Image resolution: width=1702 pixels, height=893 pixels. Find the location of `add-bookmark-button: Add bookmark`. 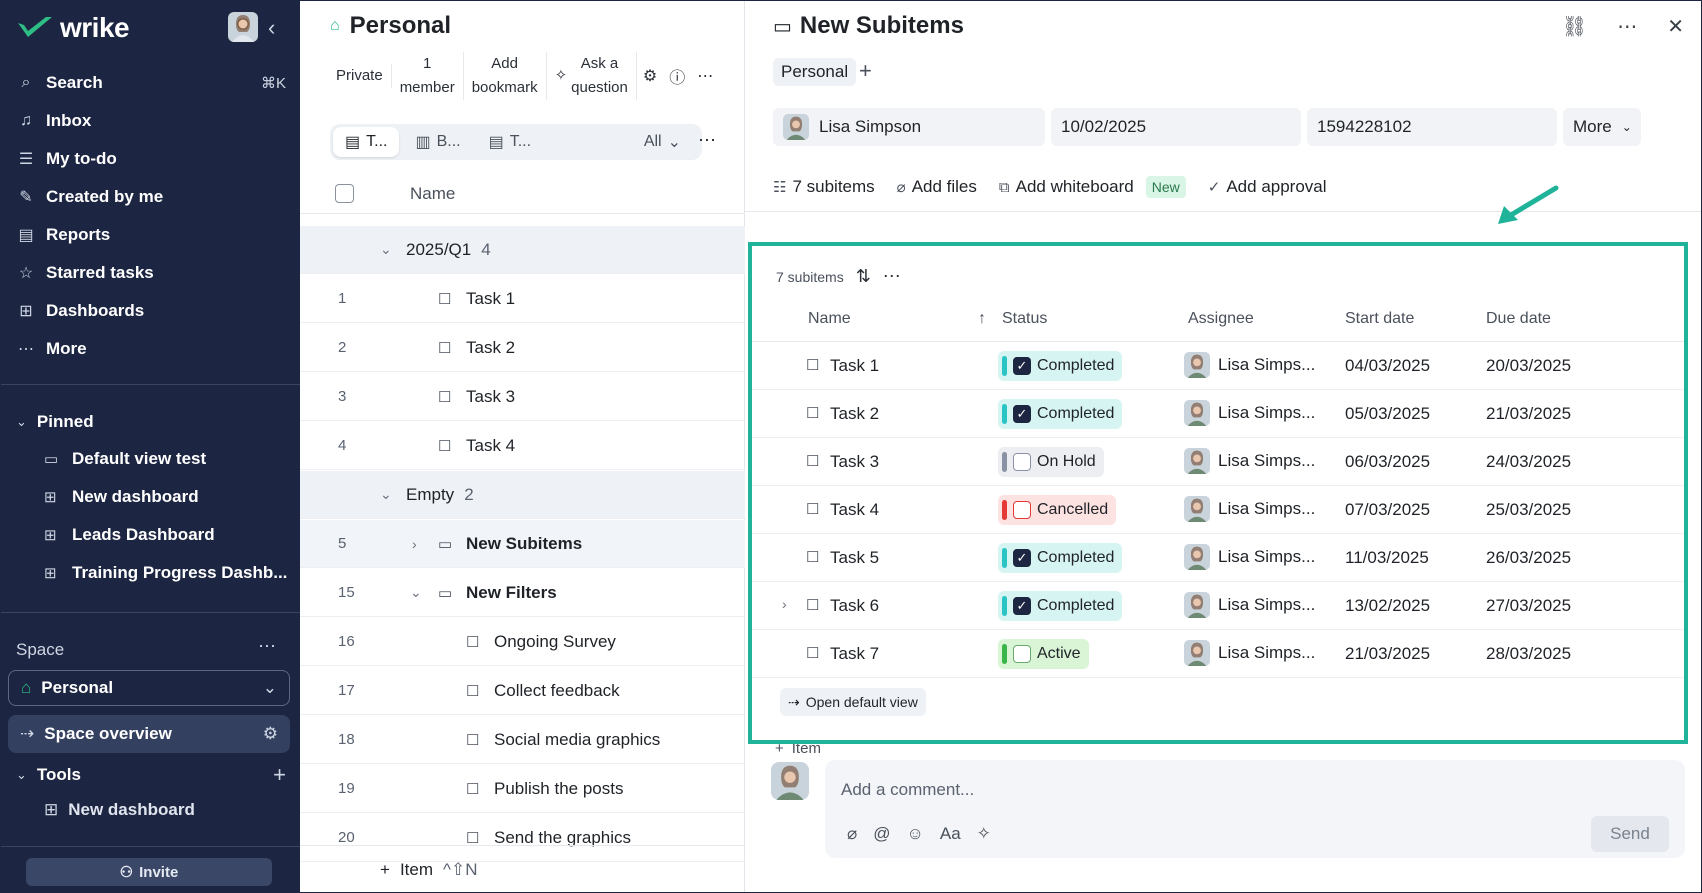

add-bookmark-button: Add bookmark is located at coordinates (505, 76).